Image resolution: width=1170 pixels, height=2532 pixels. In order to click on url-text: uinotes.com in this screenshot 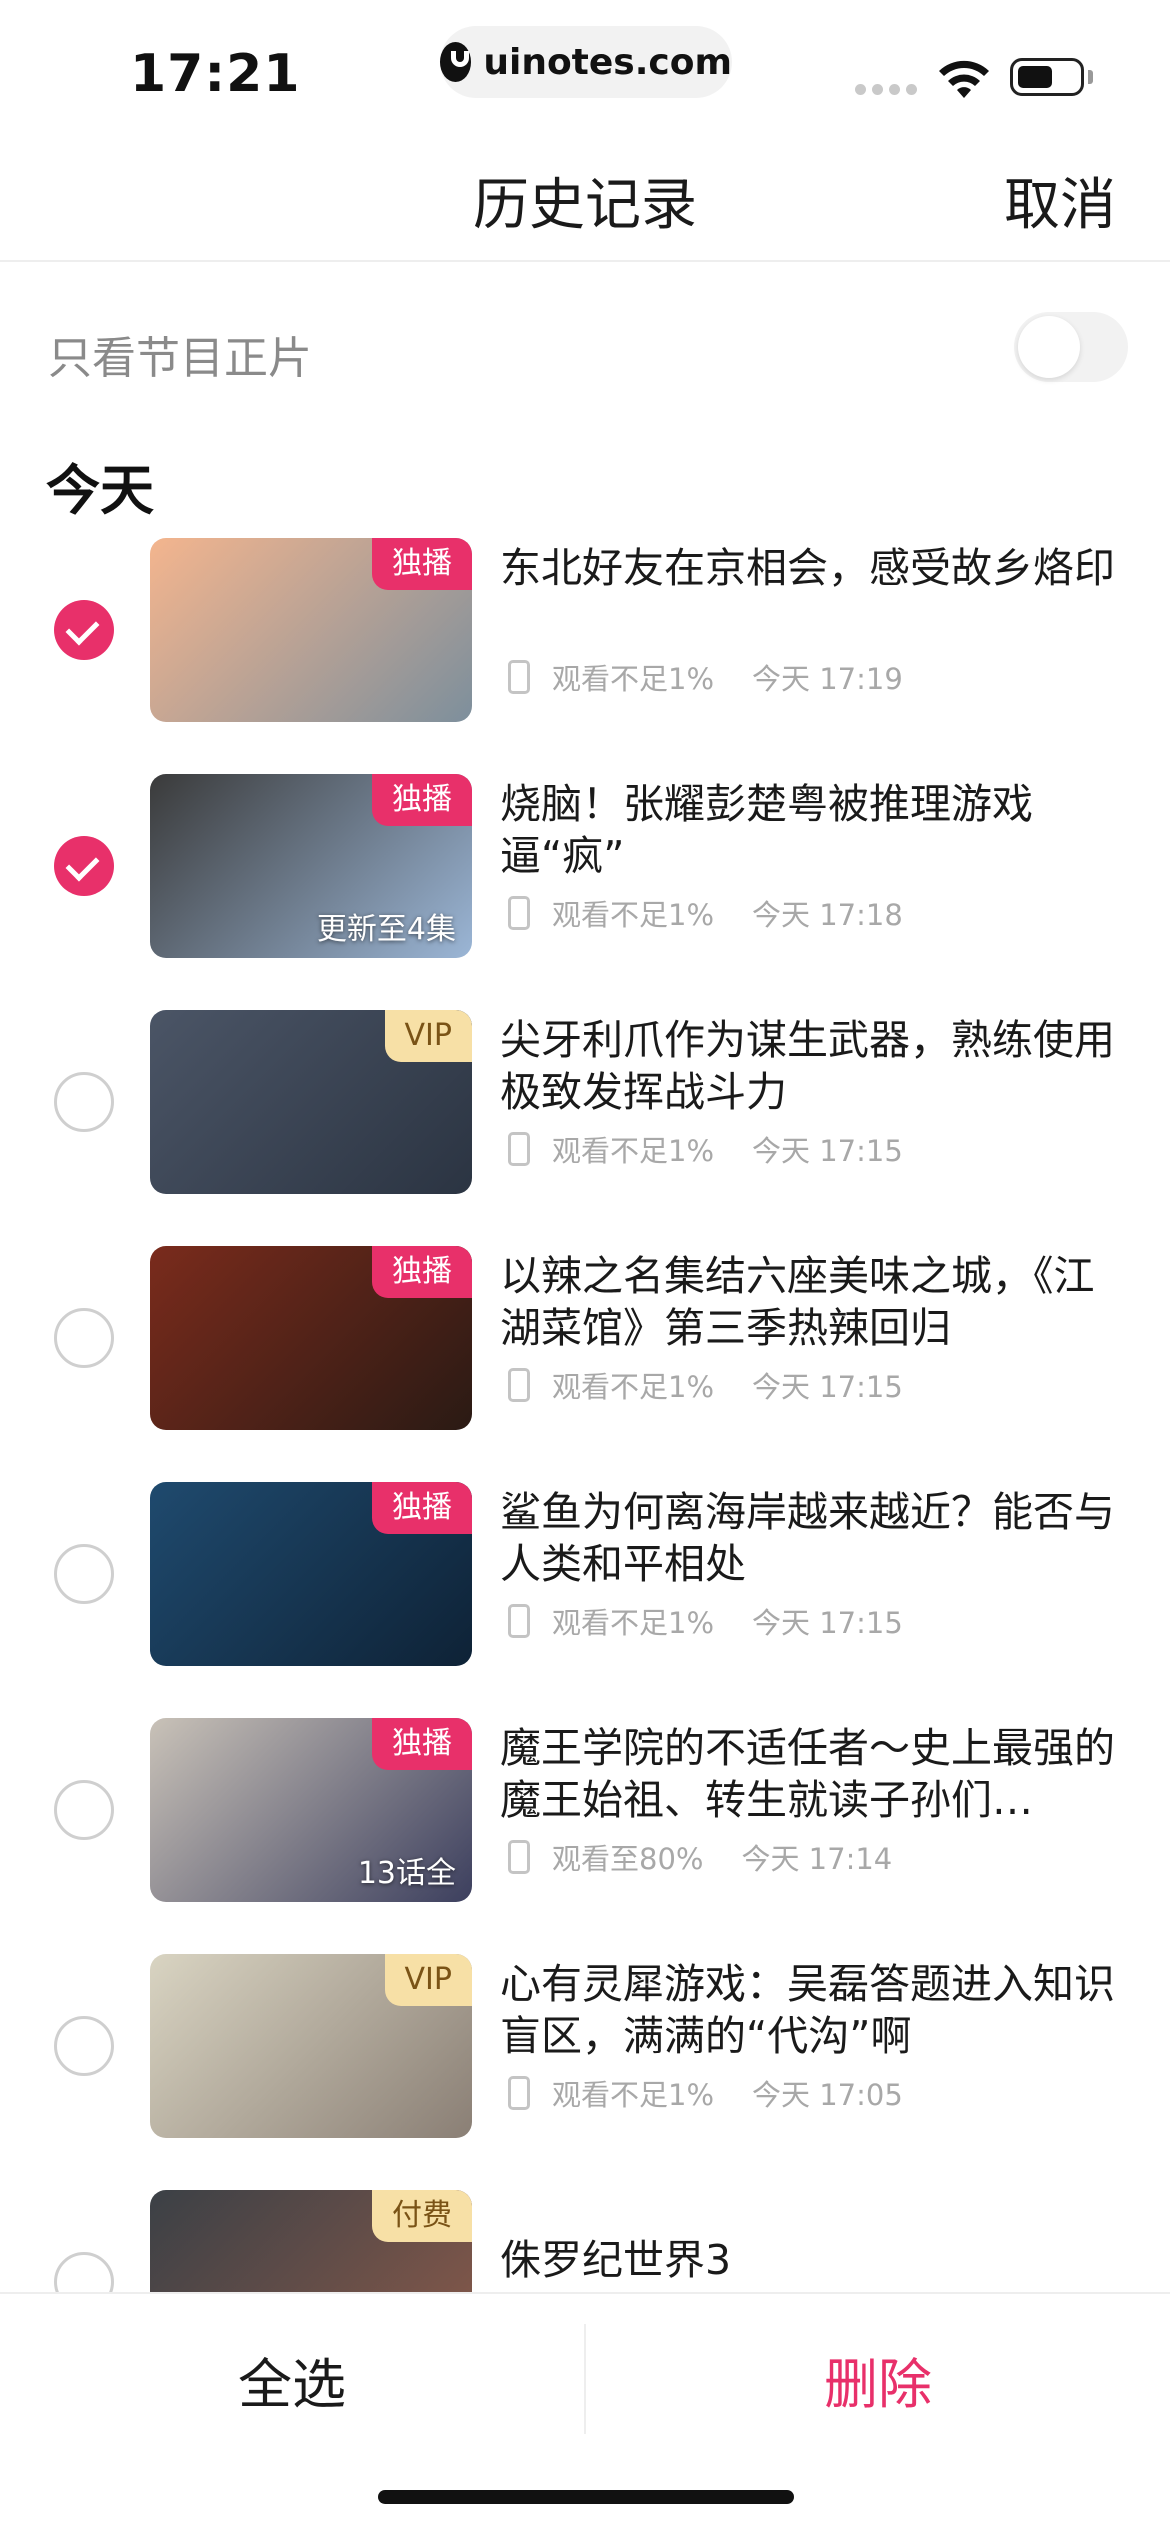, I will do `click(607, 62)`.